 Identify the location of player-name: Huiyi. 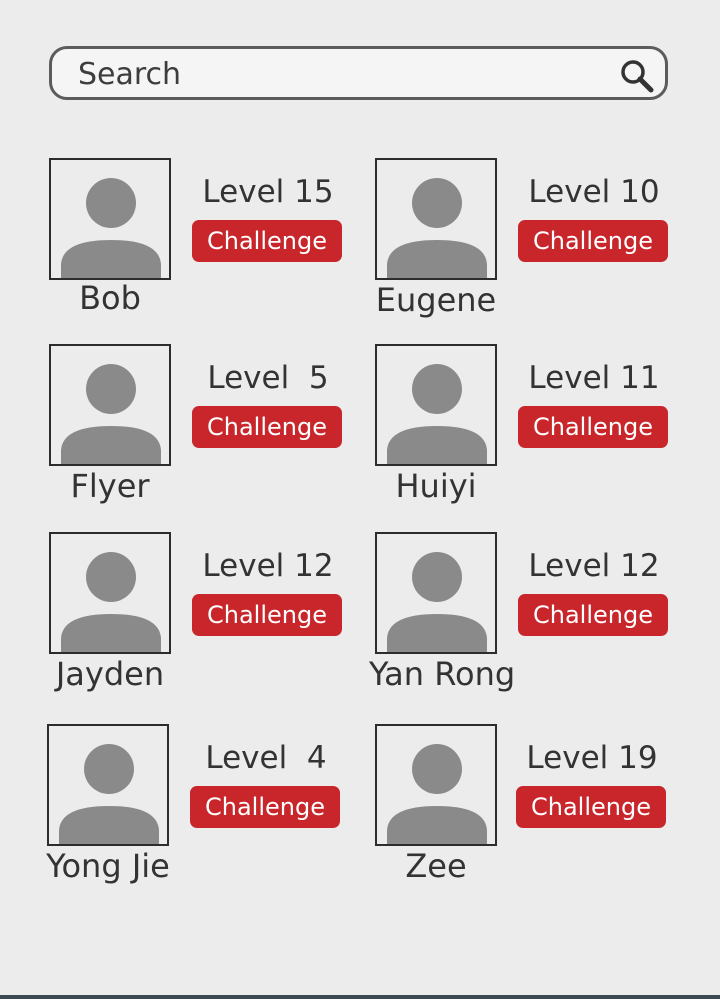
(436, 486).